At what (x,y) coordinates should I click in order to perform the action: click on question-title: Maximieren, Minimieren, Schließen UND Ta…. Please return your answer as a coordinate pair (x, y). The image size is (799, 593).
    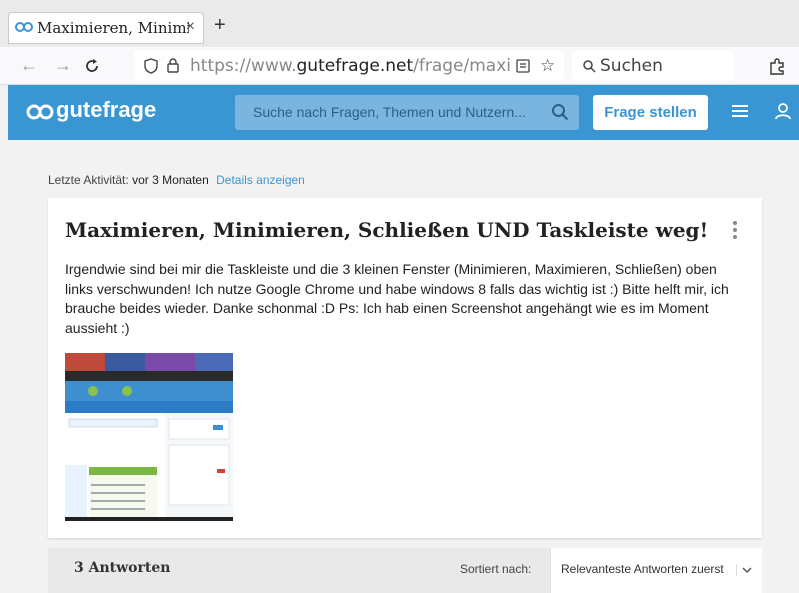
    Looking at the image, I should click on (387, 230).